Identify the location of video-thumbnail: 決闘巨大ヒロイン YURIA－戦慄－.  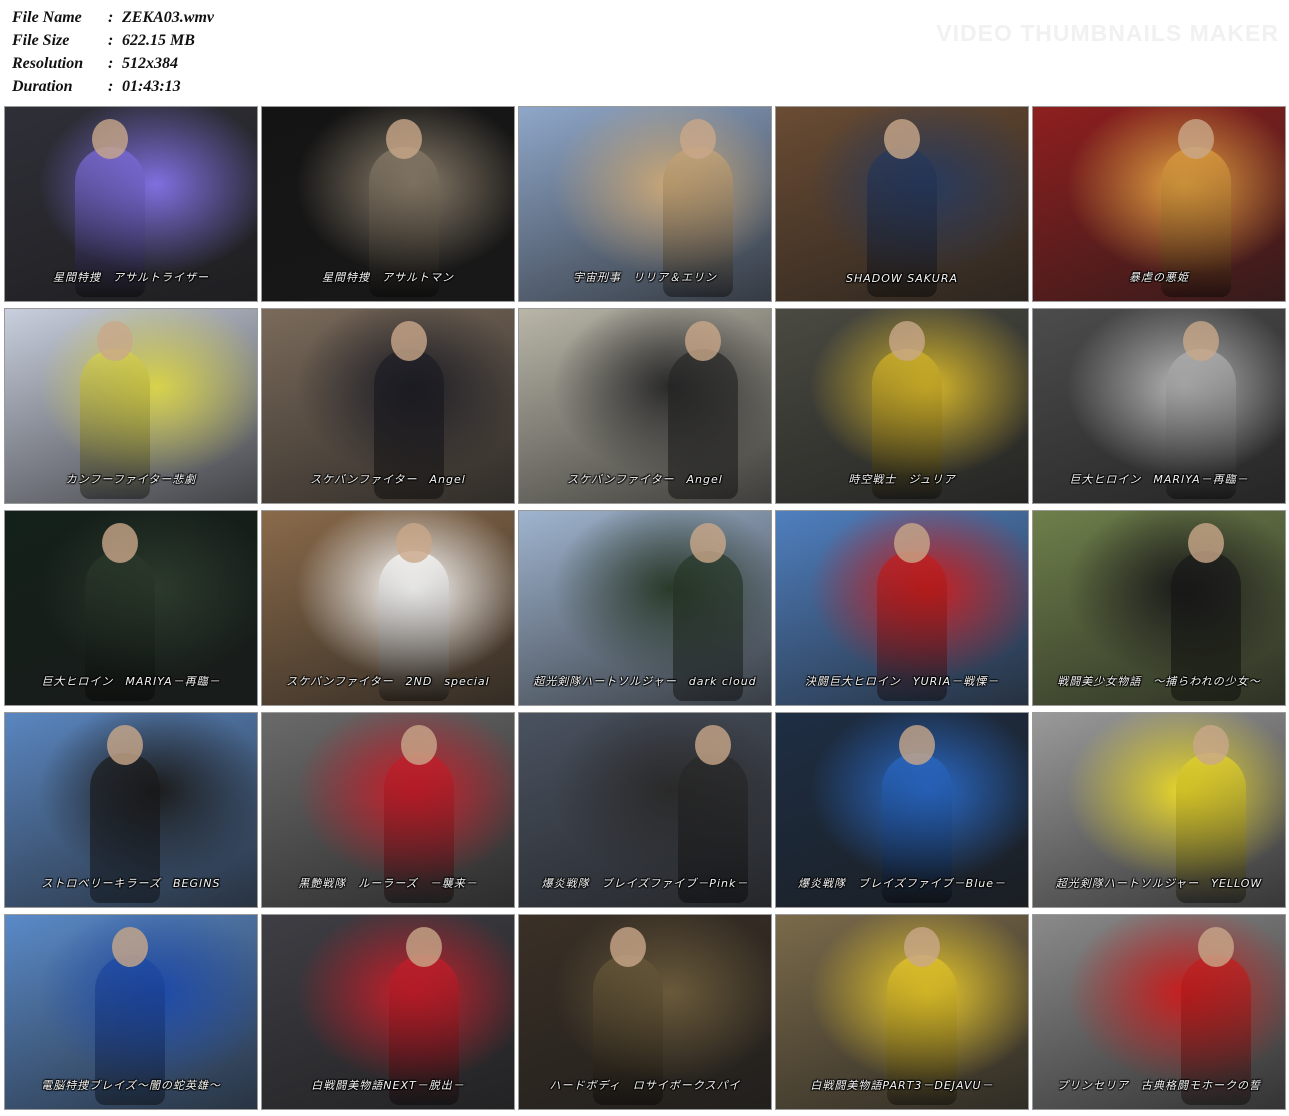
(902, 608).